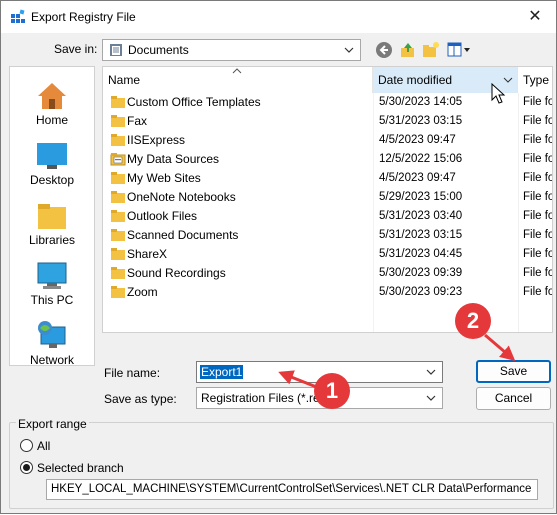 The image size is (557, 515). Describe the element at coordinates (397, 361) in the screenshot. I see `callout-arrows` at that location.